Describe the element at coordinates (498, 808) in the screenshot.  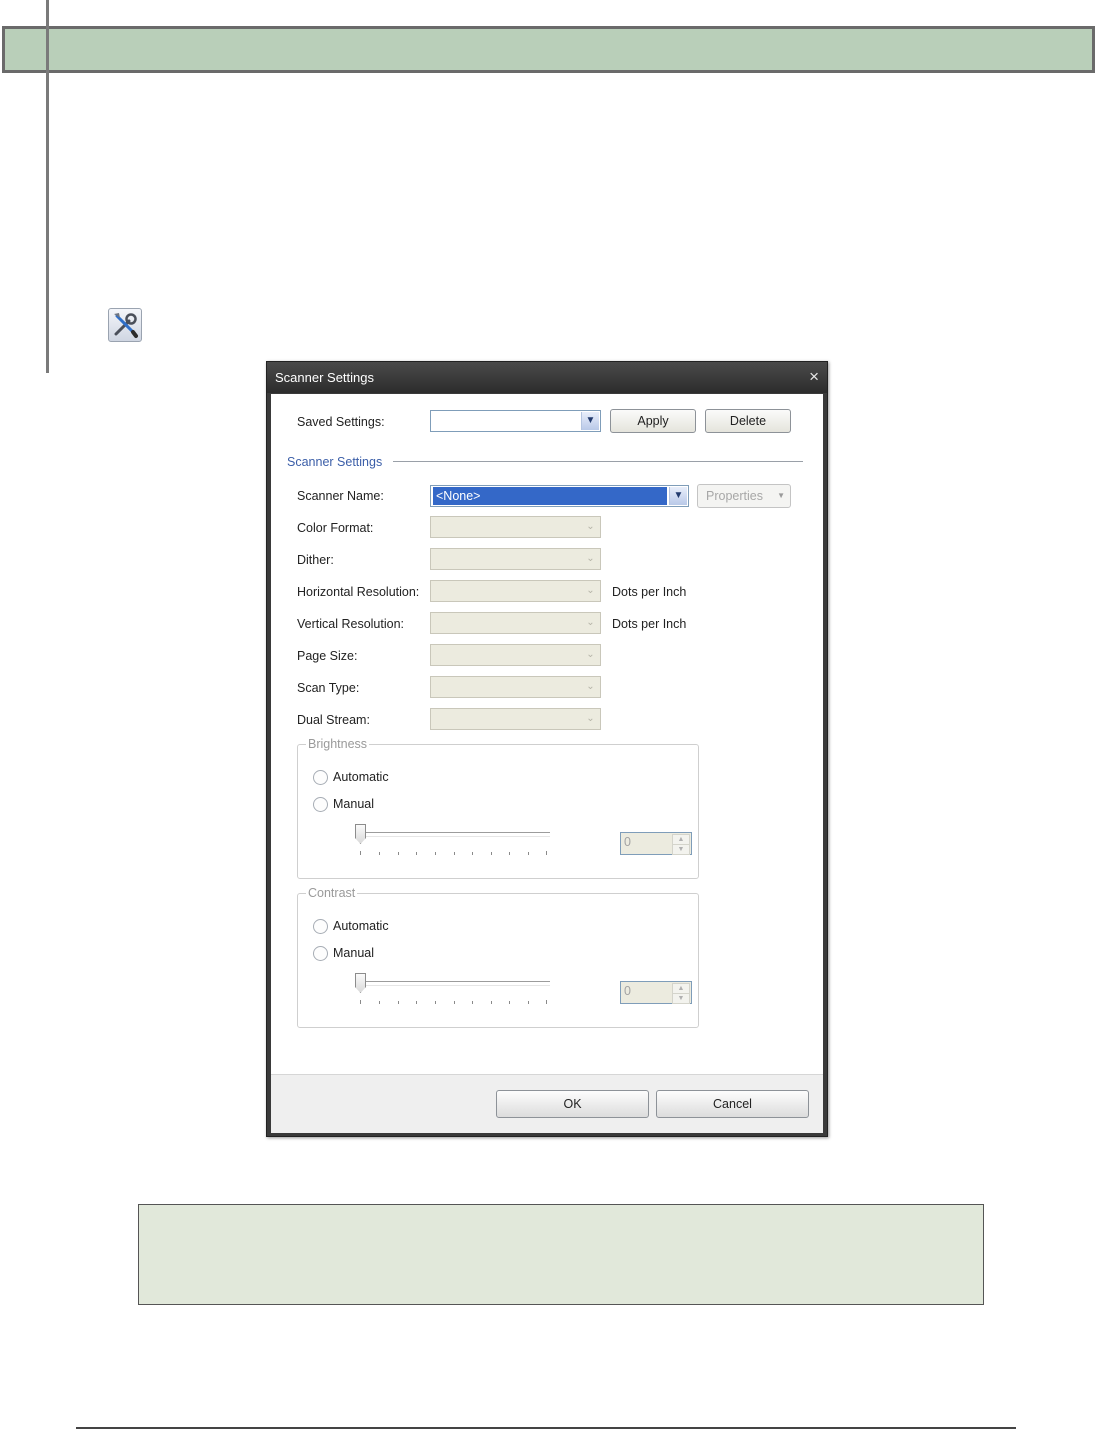
I see `brightness-group: Brightness Automatic Manual 0 ▲ ▼` at that location.